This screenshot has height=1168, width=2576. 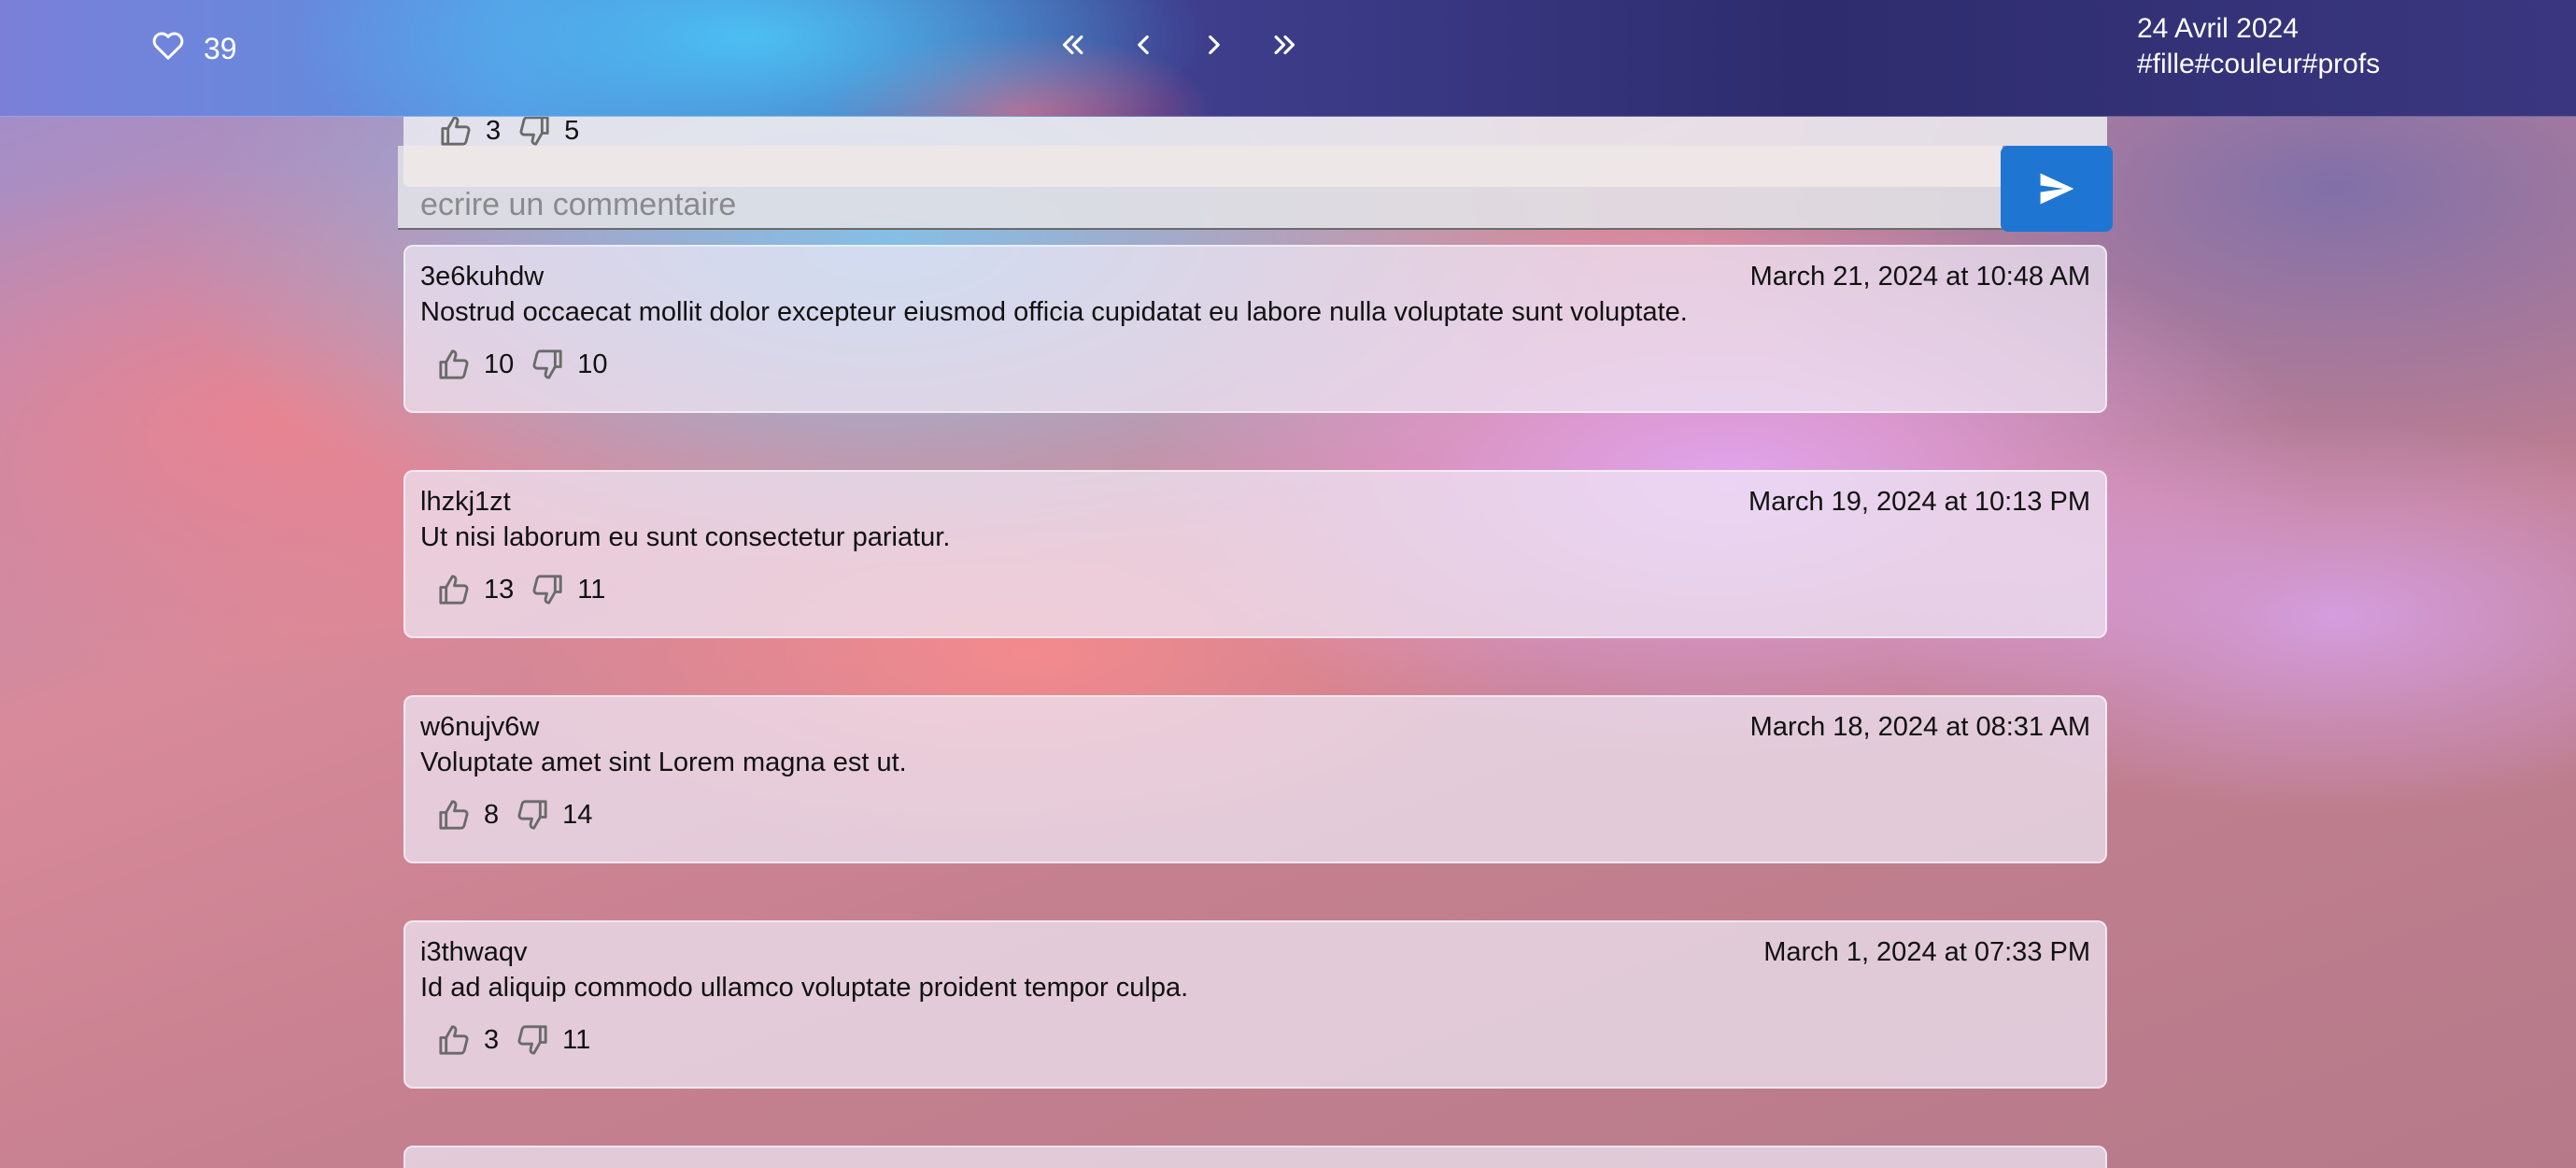 I want to click on chevron-right-icon, so click(x=1214, y=45).